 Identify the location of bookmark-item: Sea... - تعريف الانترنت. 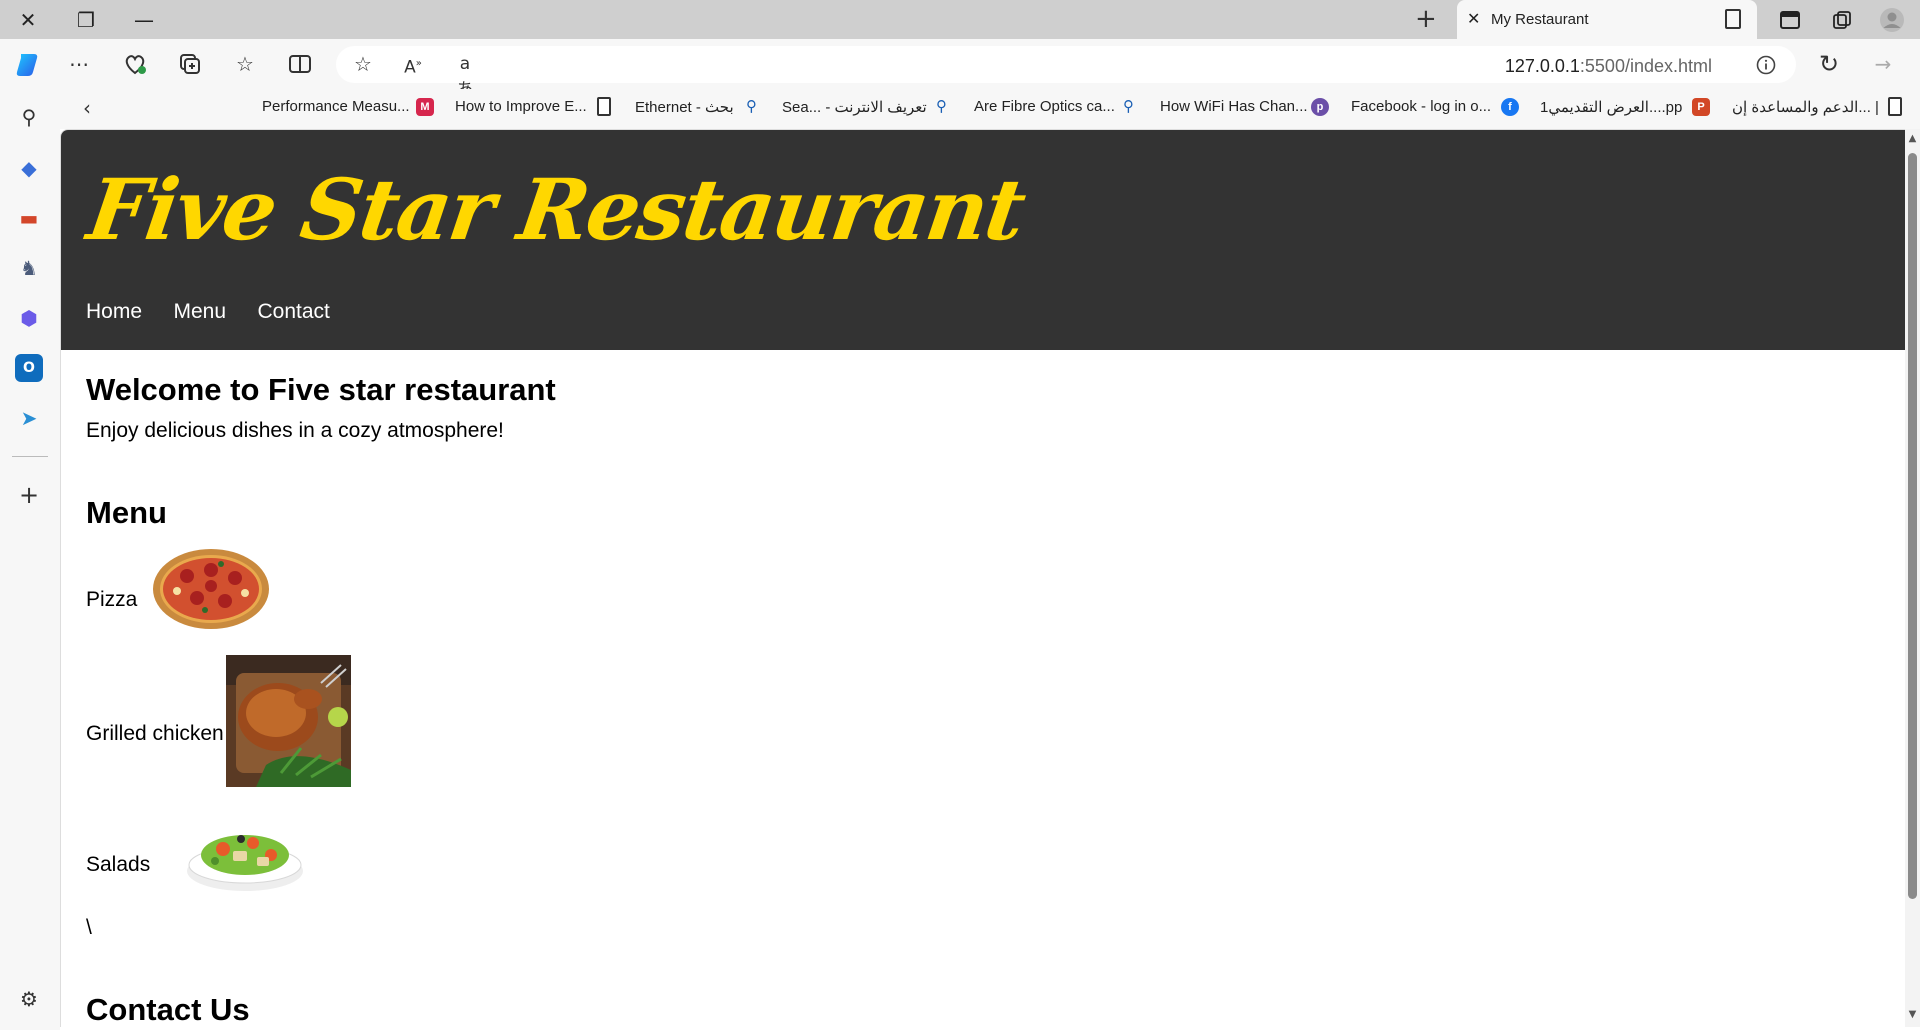
(854, 107).